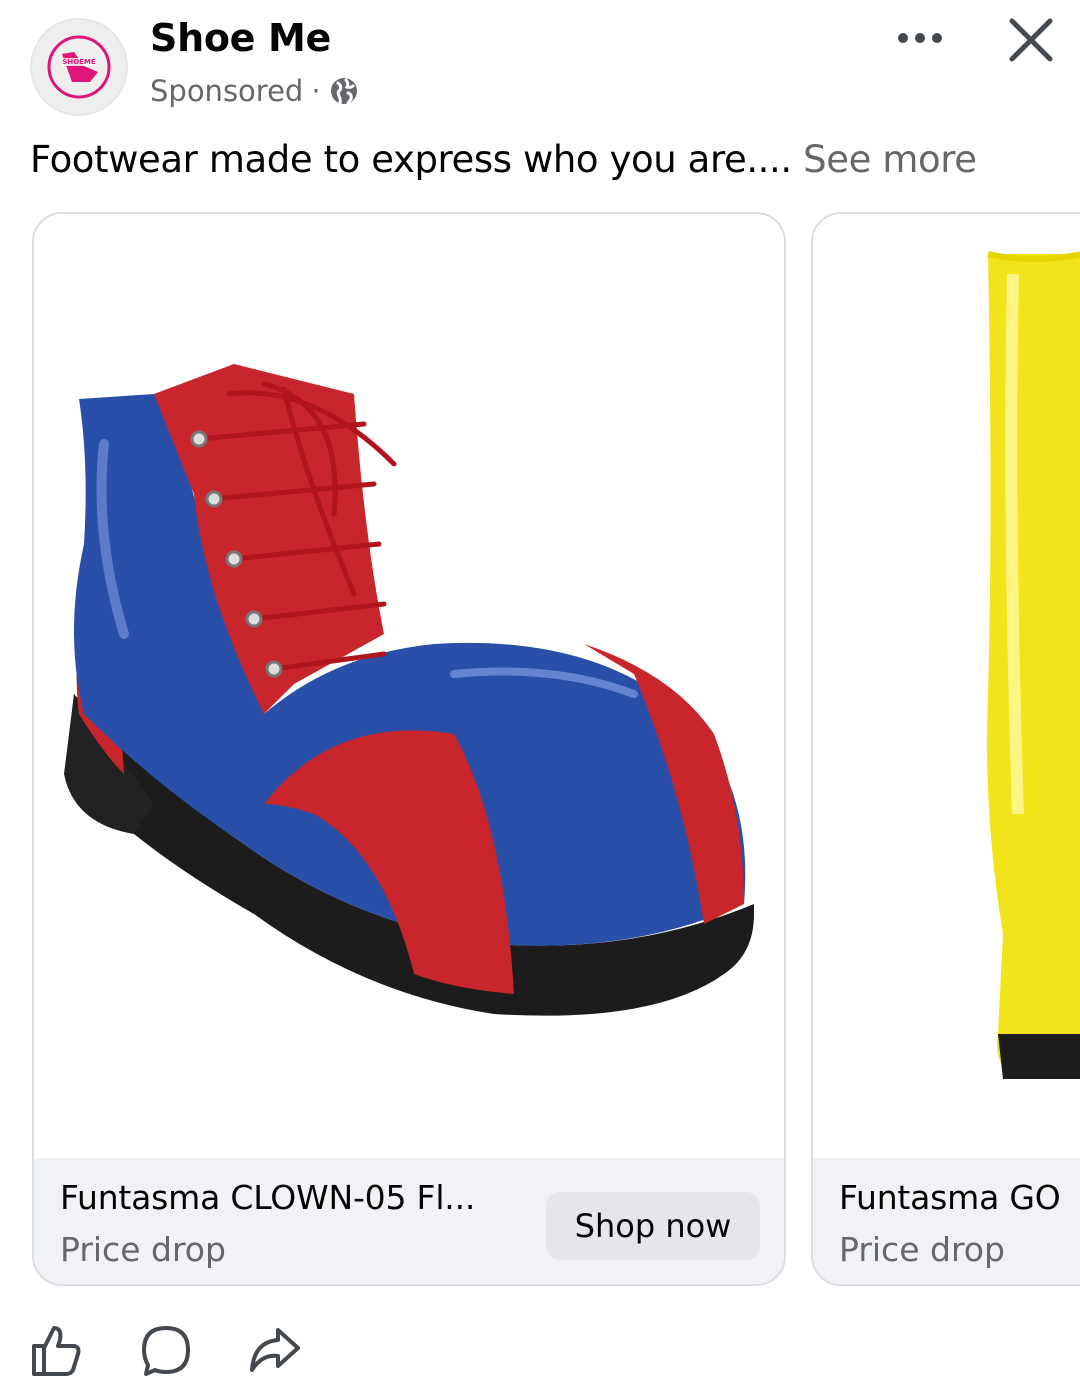  What do you see at coordinates (920, 38) in the screenshot?
I see `more-horizontal-icon` at bounding box center [920, 38].